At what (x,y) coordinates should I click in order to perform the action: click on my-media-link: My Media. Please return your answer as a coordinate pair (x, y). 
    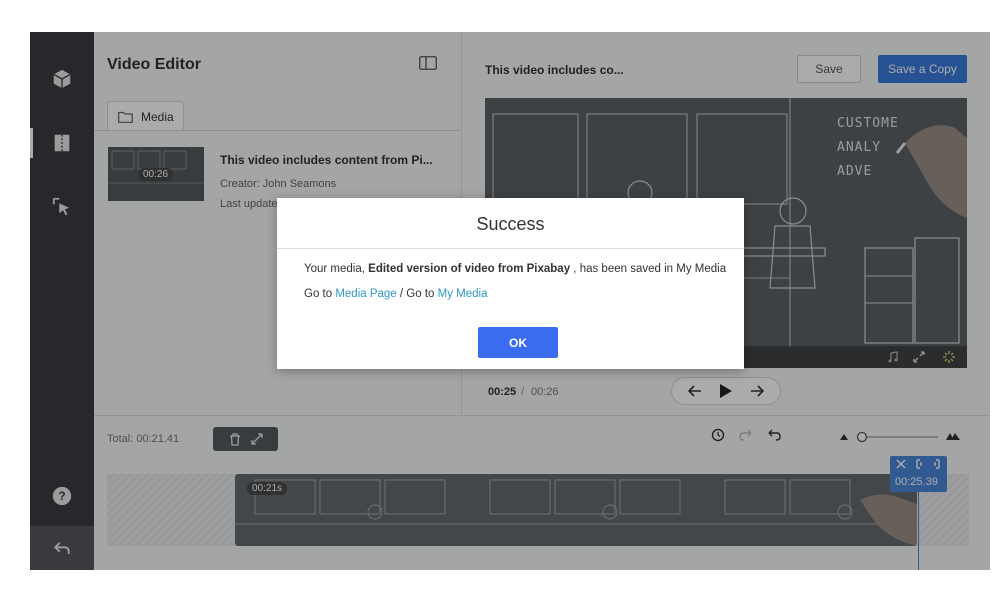
    Looking at the image, I should click on (463, 294).